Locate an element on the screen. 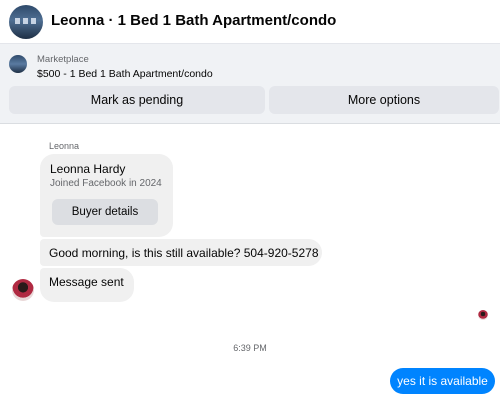 The width and height of the screenshot is (500, 399). buyer-name: Leonna Hardy is located at coordinates (87, 169).